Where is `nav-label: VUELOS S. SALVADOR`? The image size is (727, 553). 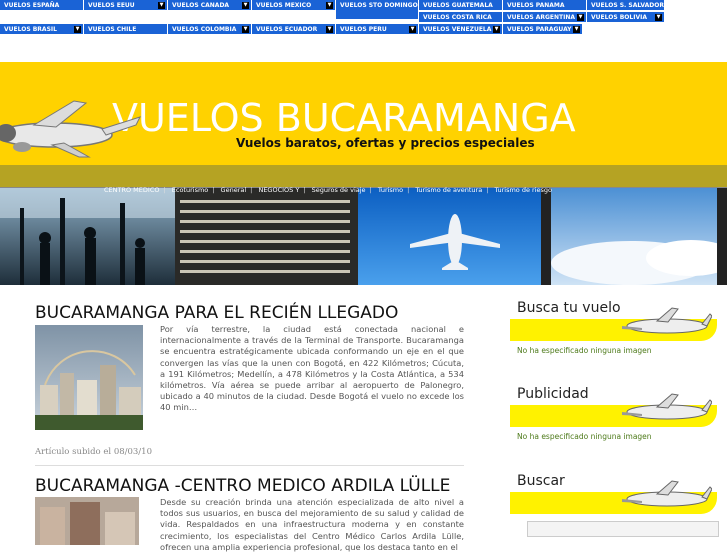 nav-label: VUELOS S. SALVADOR is located at coordinates (627, 5).